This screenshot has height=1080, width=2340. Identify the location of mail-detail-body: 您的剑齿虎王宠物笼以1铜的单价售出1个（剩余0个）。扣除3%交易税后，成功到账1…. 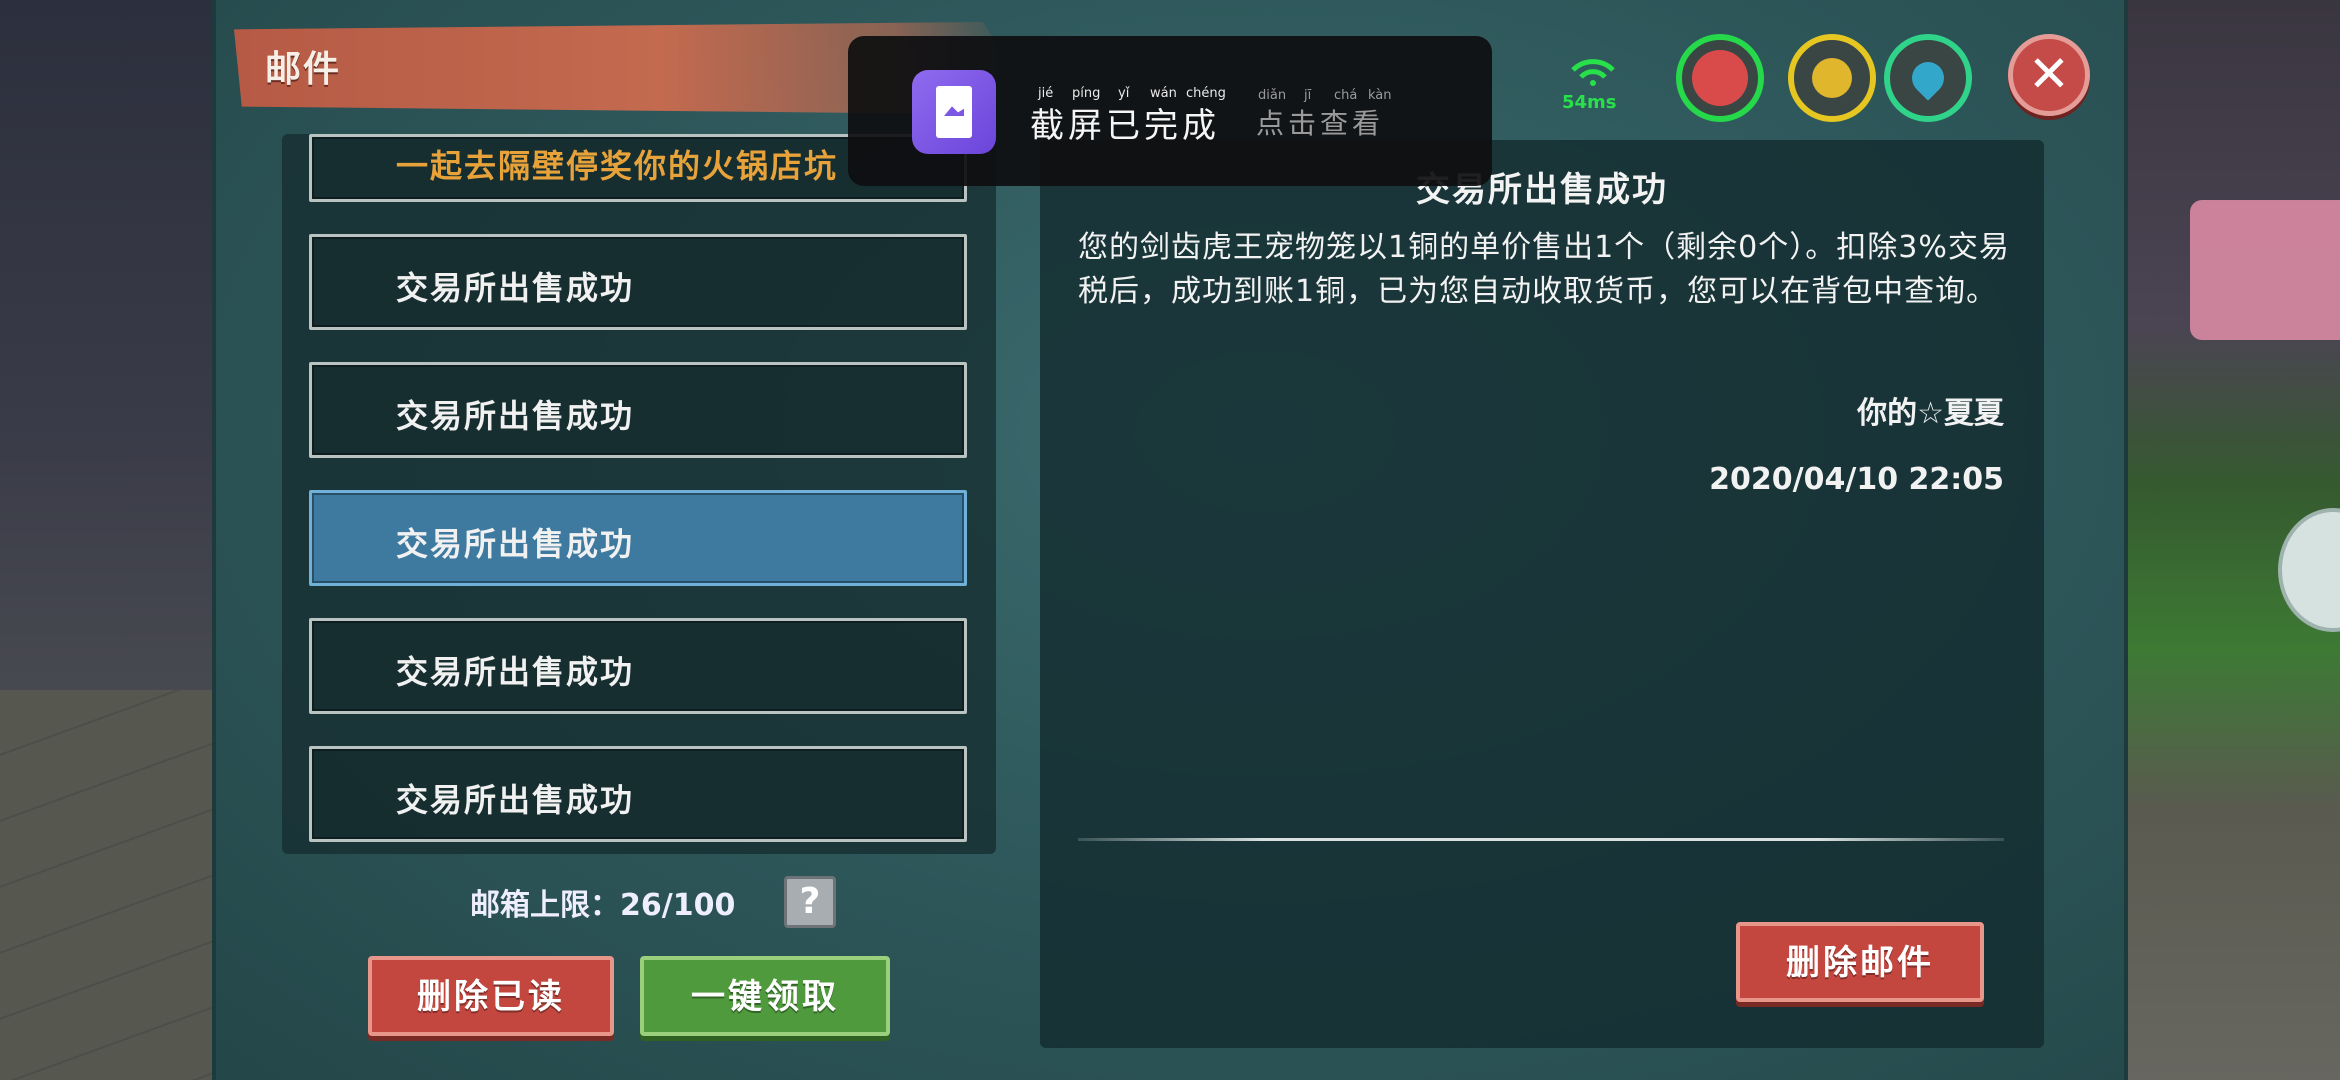
(1544, 269).